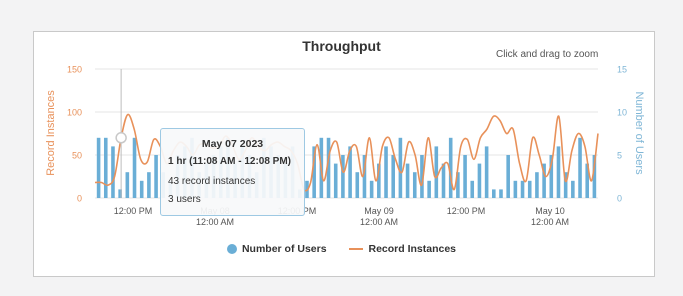 The image size is (683, 296). Describe the element at coordinates (619, 199) in the screenshot. I see `right-axis-tick-label: 0` at that location.